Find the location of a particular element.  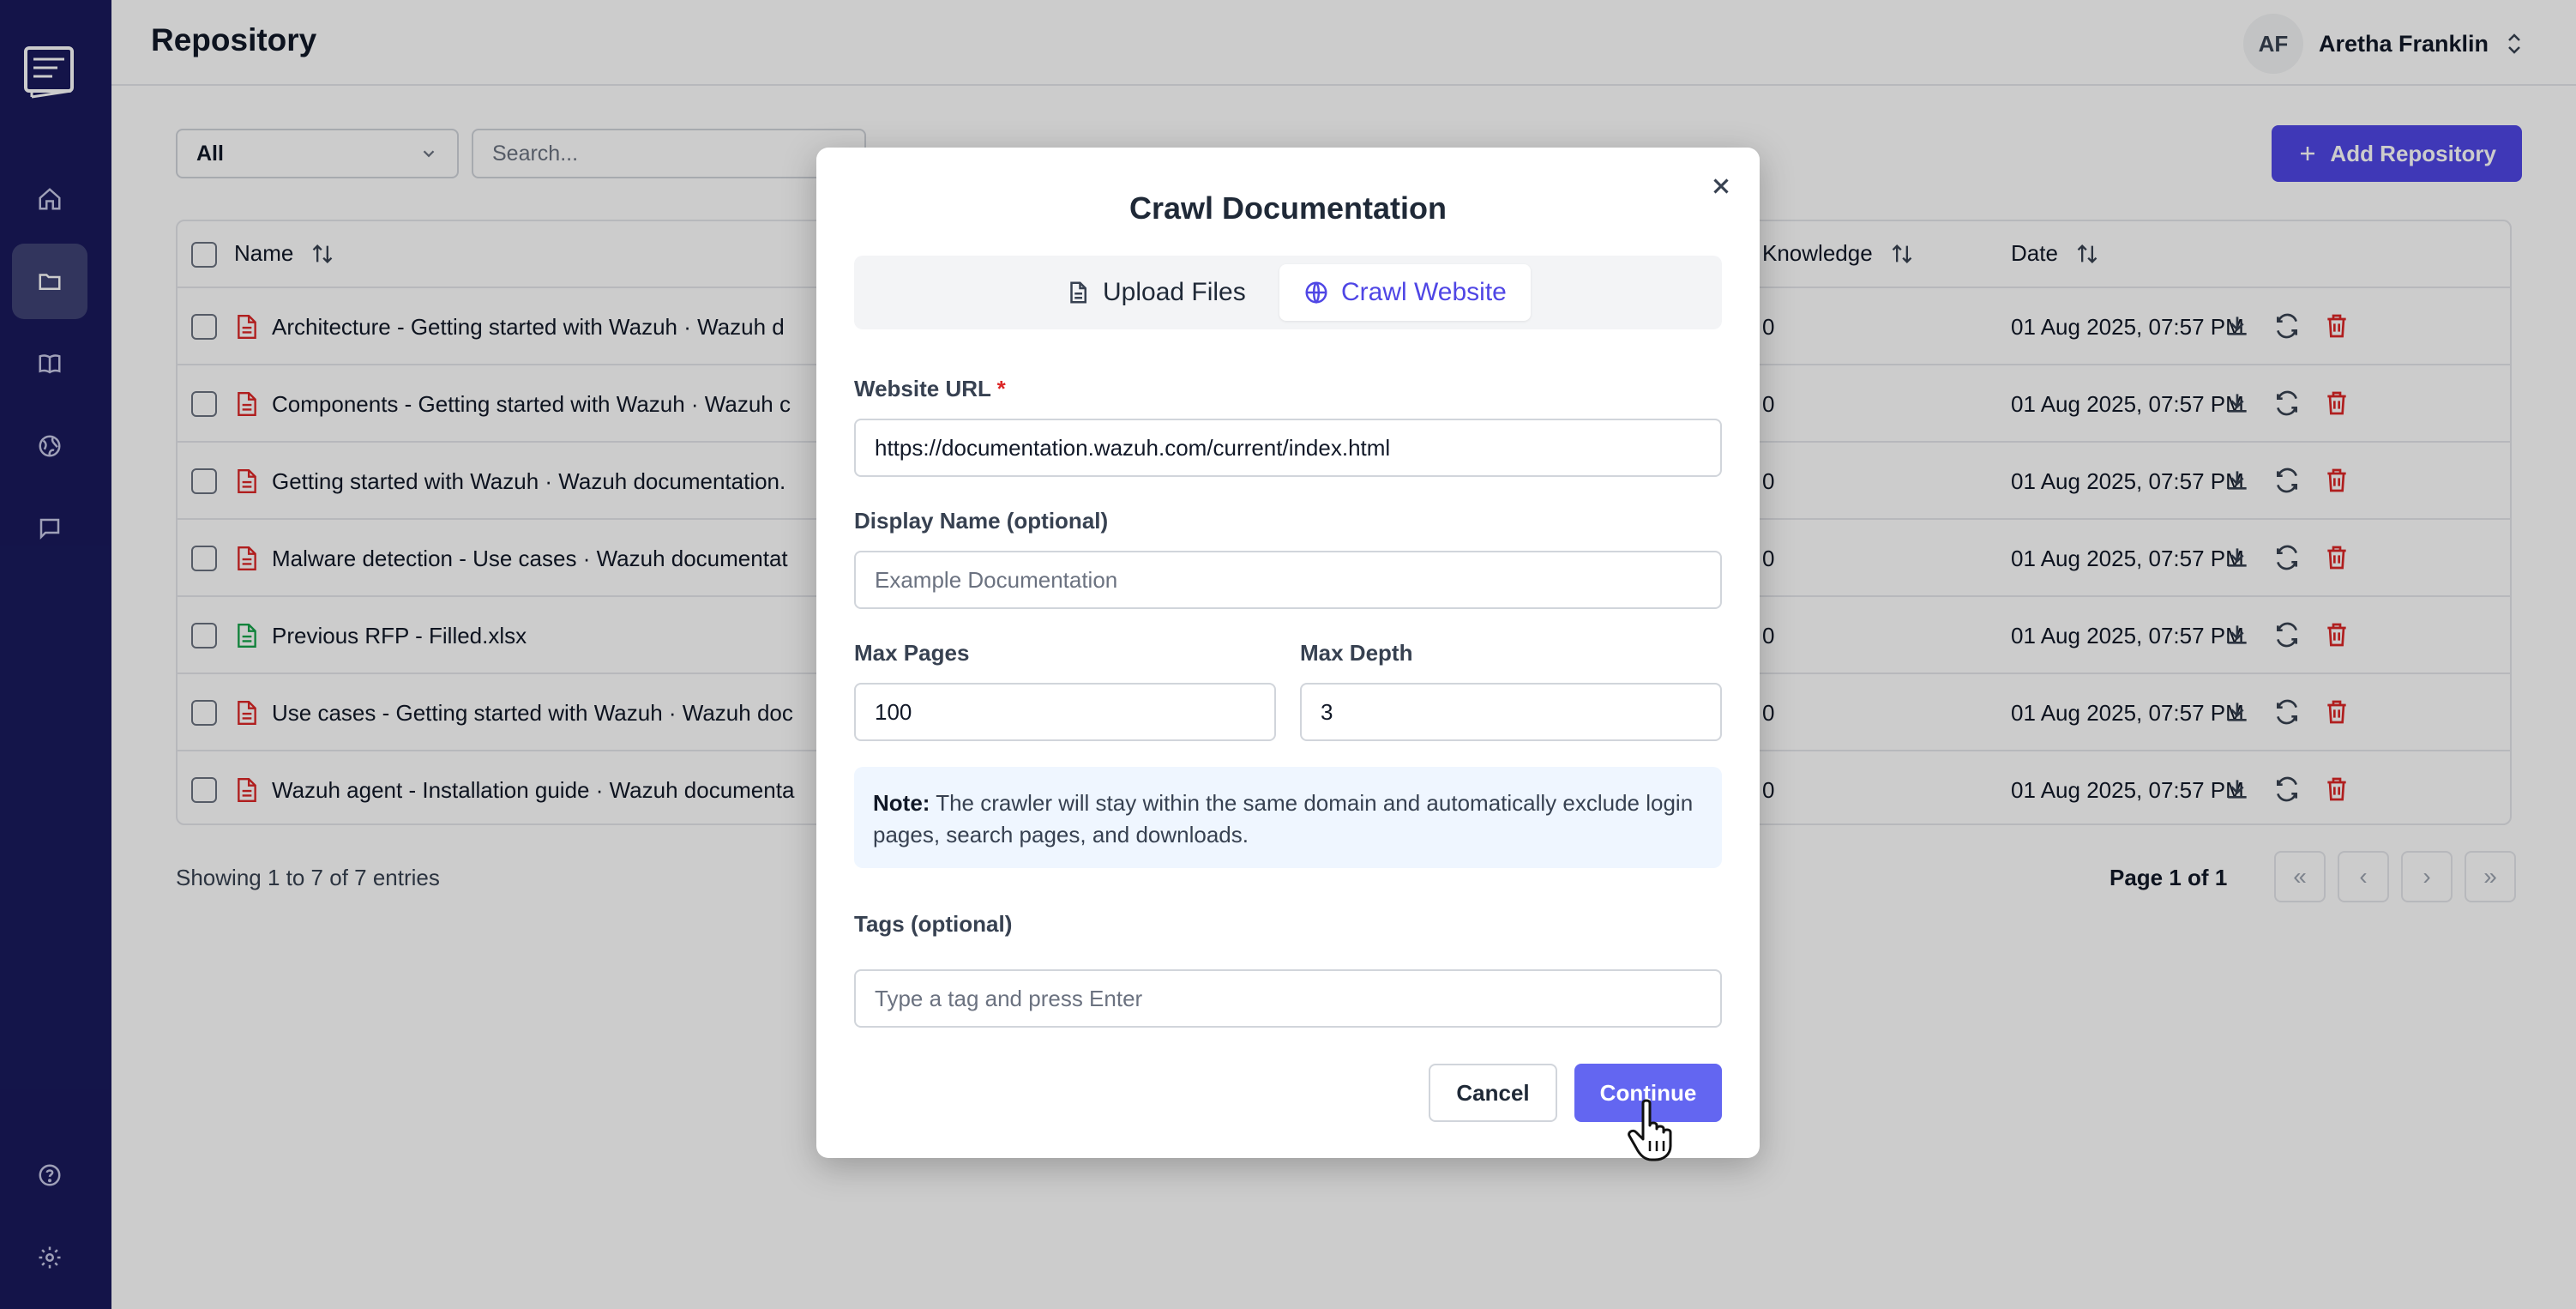

website-url-input is located at coordinates (1288, 448).